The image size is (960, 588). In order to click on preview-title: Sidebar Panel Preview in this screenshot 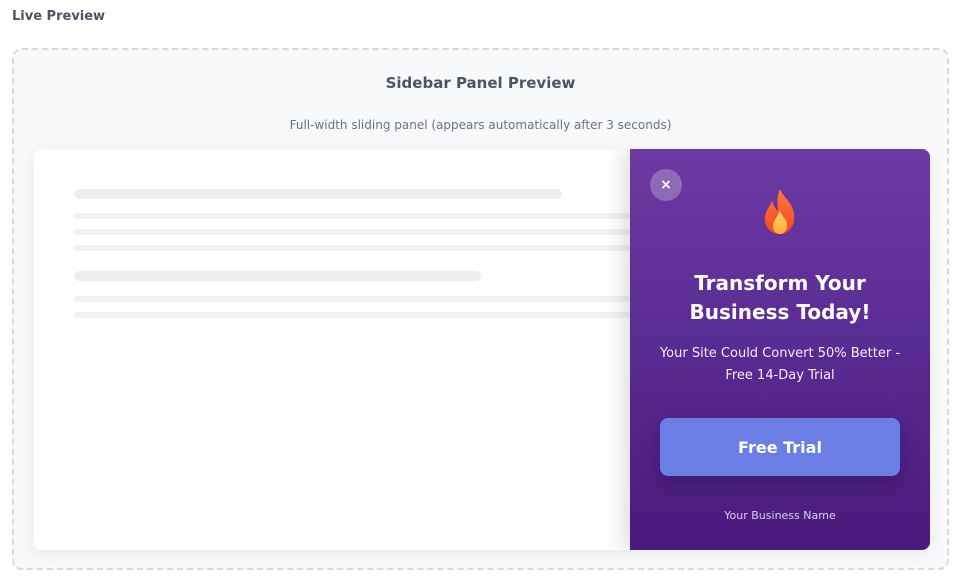, I will do `click(480, 83)`.